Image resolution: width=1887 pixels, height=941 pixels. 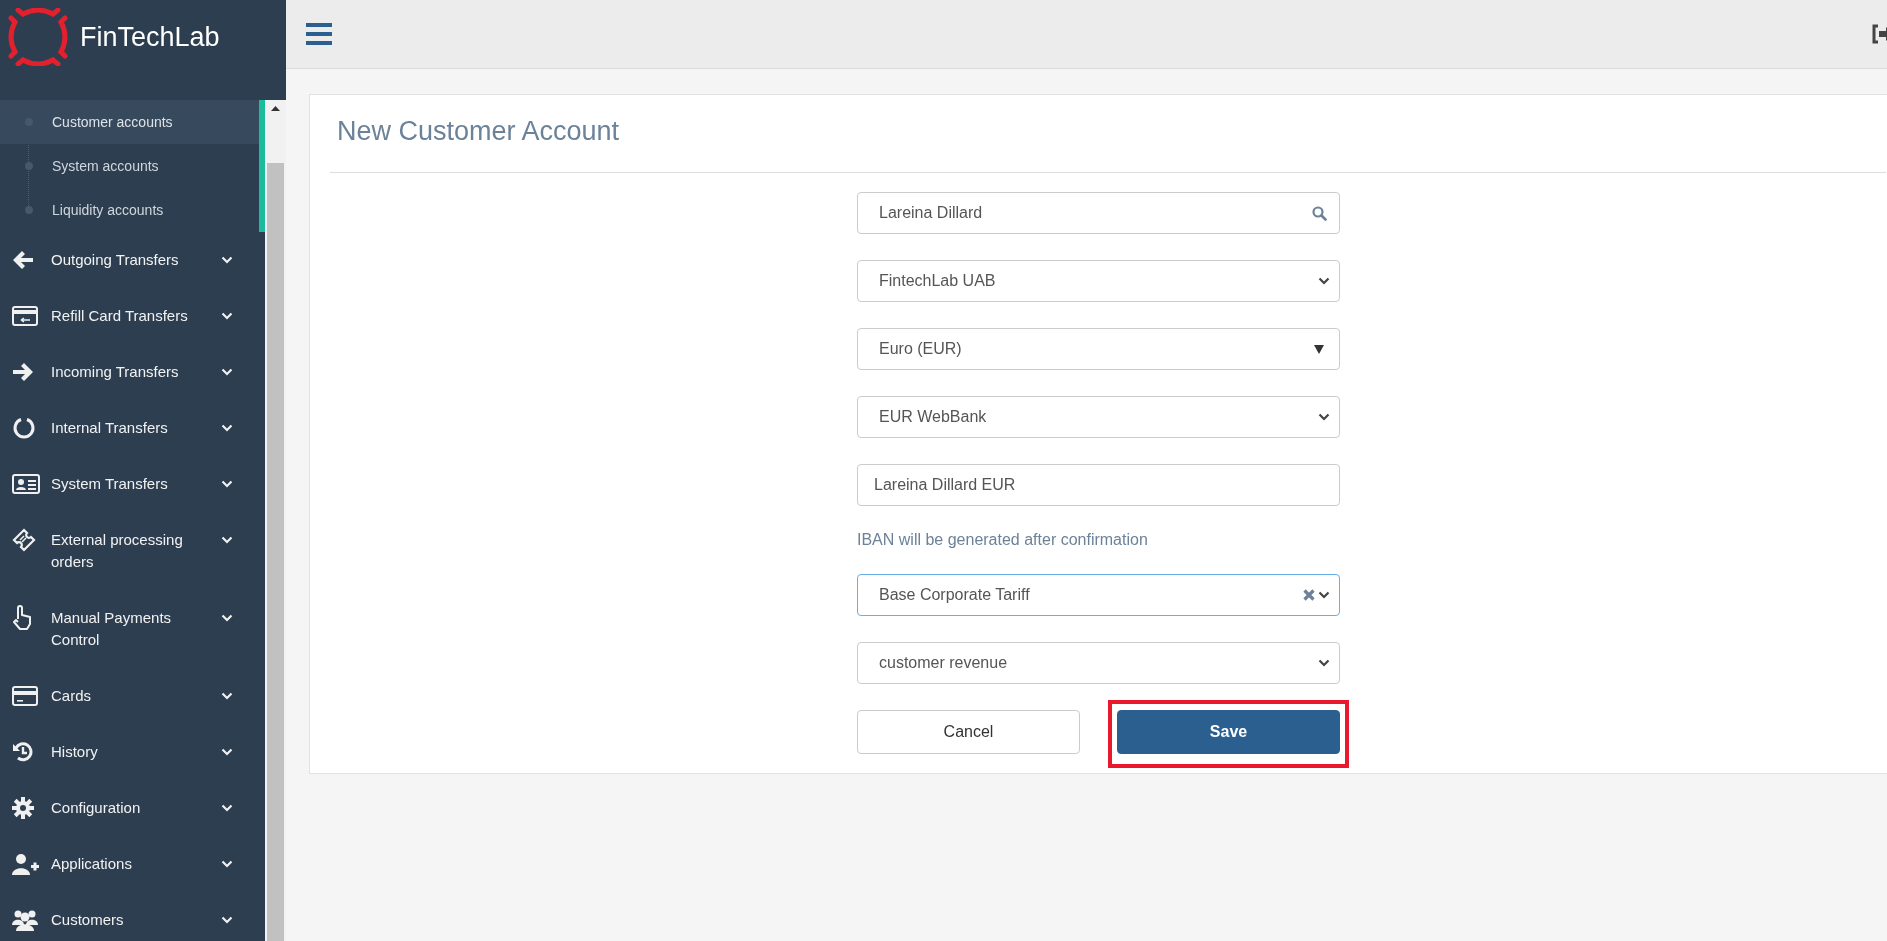 I want to click on sidebar-item: Cards, so click(x=132, y=696).